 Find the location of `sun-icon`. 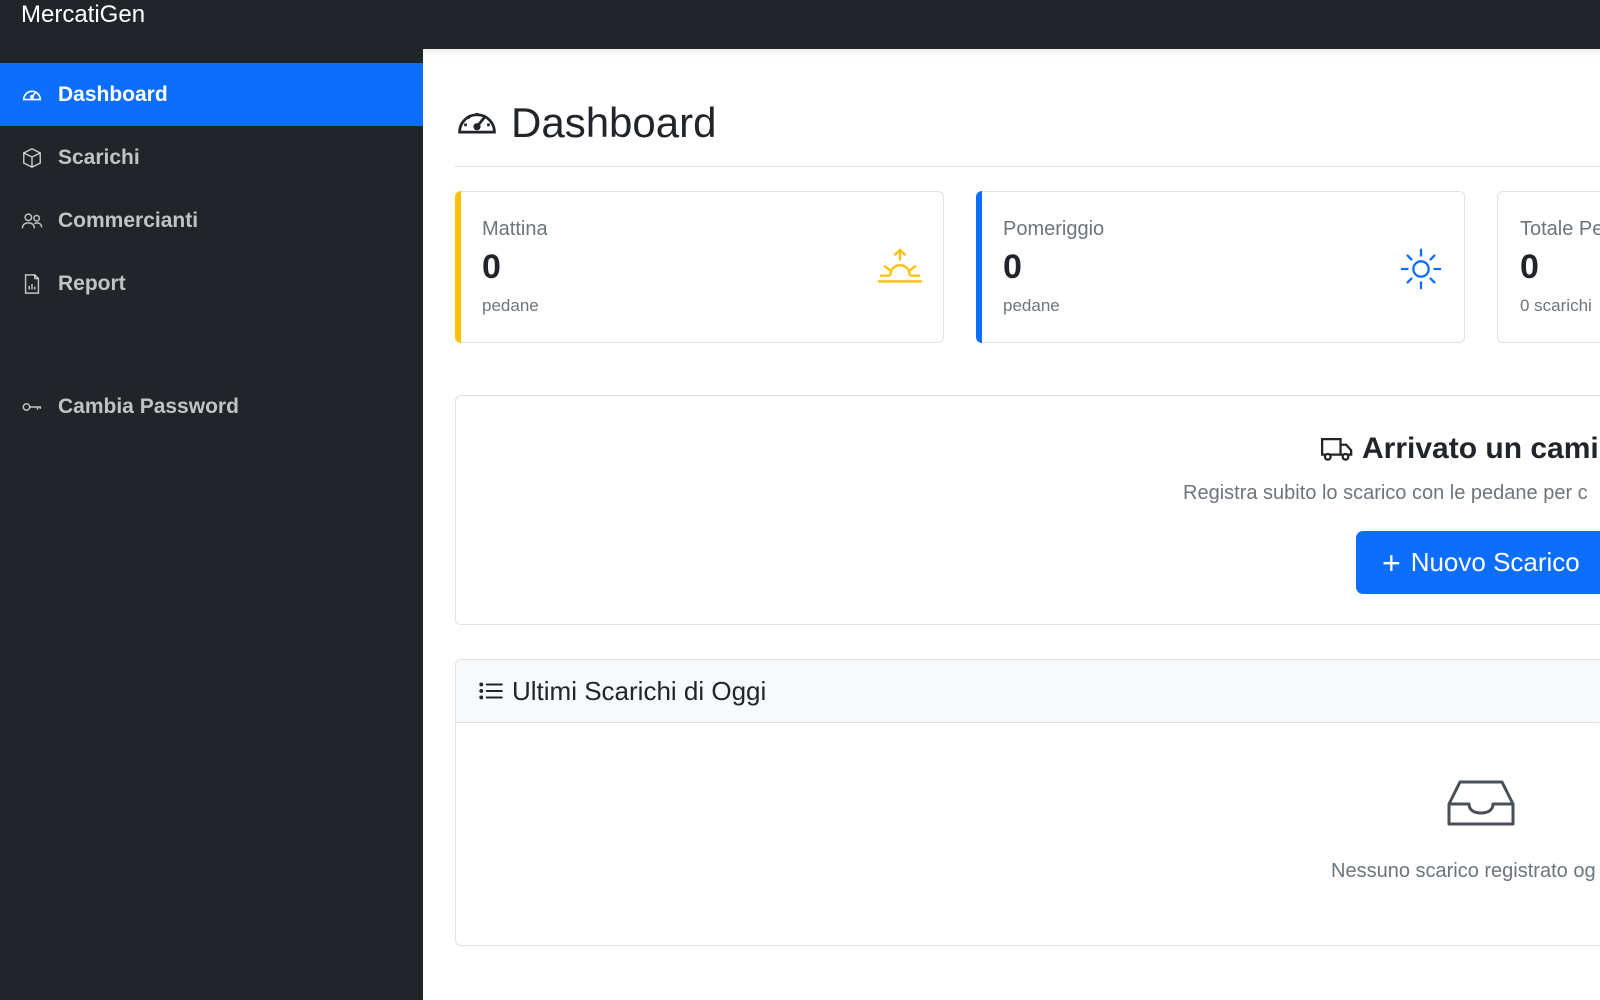

sun-icon is located at coordinates (1421, 269).